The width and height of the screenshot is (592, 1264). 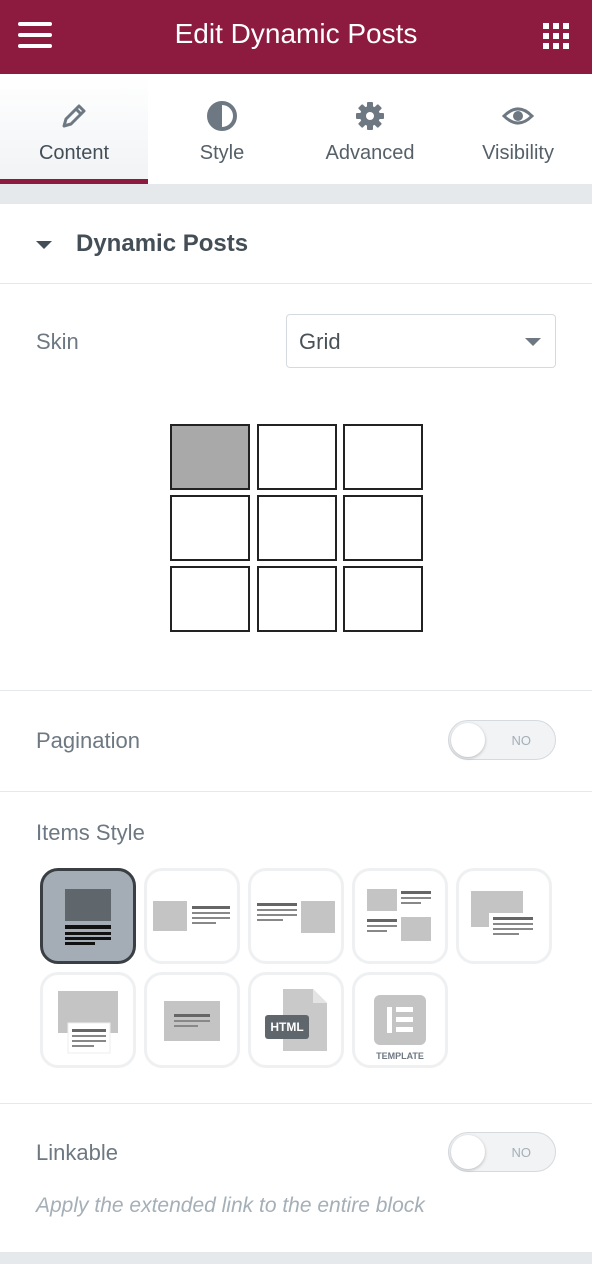 I want to click on tab-content: Content, so click(x=74, y=129).